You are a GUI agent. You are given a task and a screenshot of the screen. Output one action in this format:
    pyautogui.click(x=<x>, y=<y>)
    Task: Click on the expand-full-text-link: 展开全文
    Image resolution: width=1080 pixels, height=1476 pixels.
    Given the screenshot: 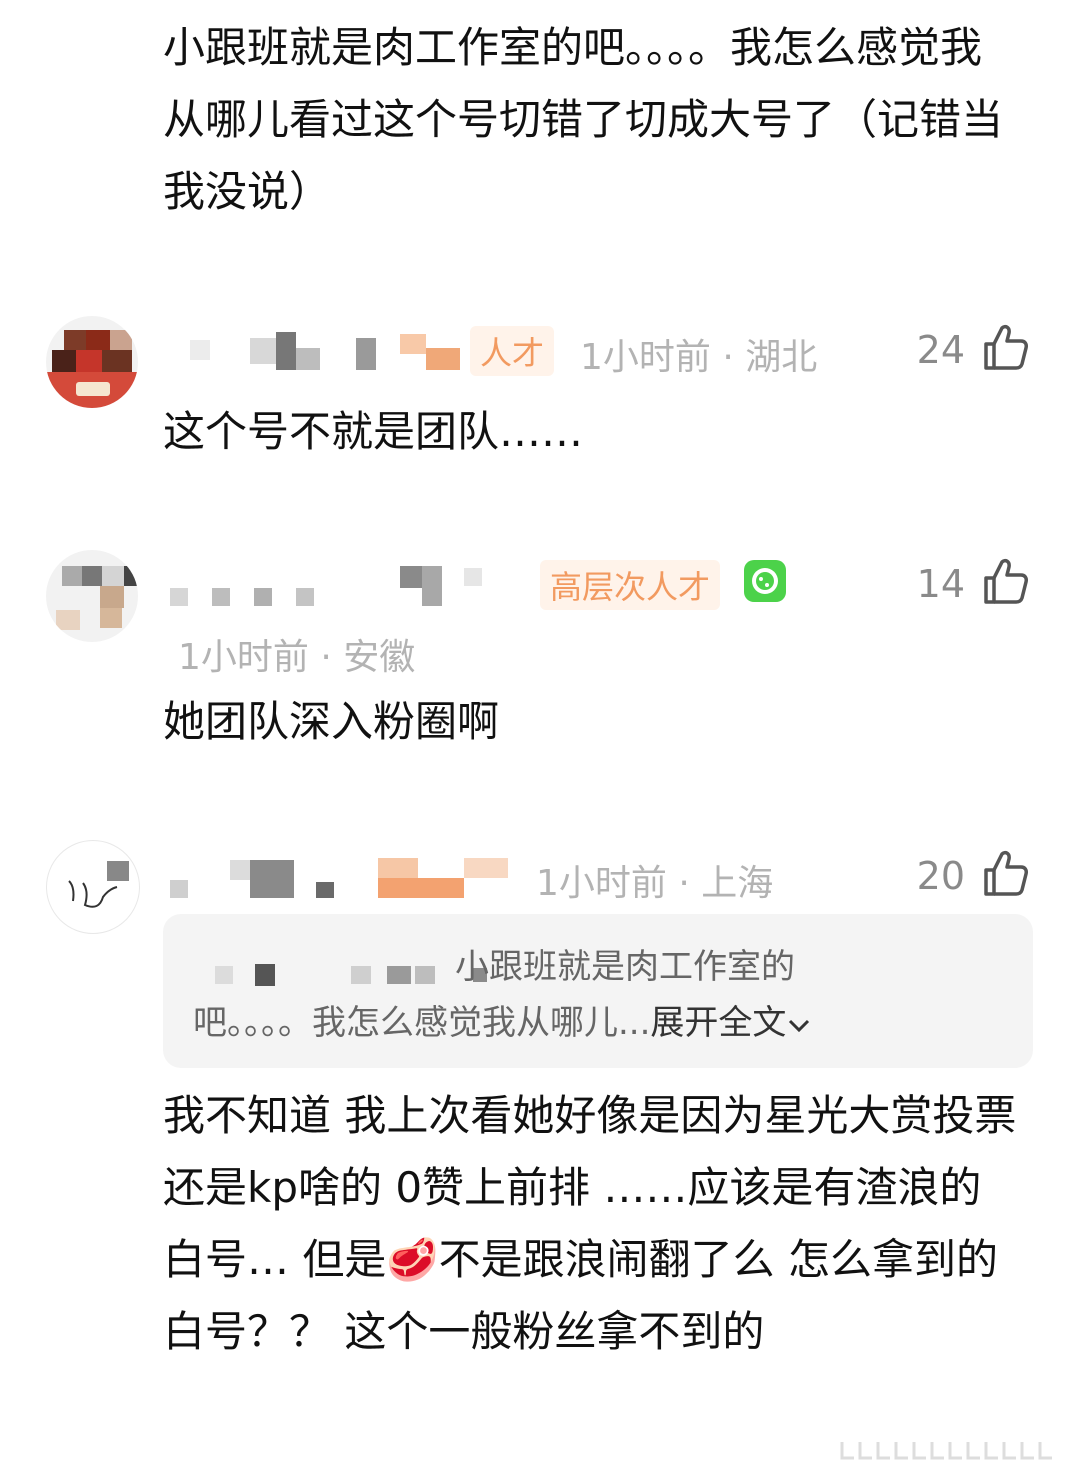 What is the action you would take?
    pyautogui.click(x=718, y=1023)
    